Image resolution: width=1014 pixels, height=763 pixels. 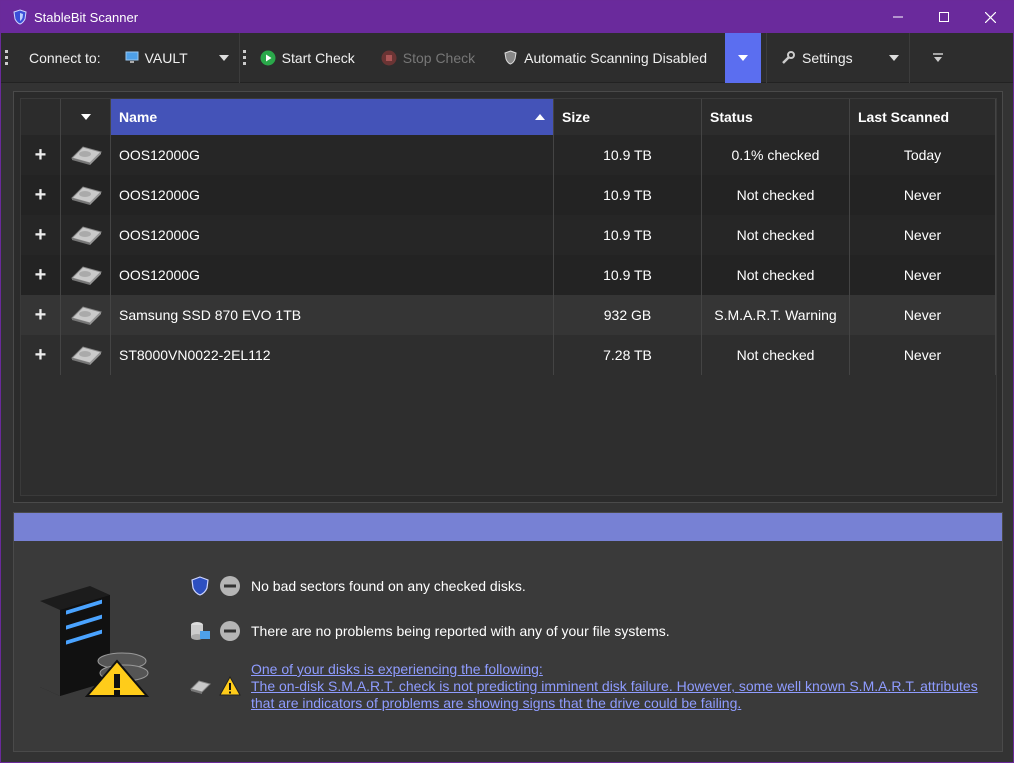 I want to click on auto-scan-label: Automatic Scanning Disabled, so click(x=616, y=57).